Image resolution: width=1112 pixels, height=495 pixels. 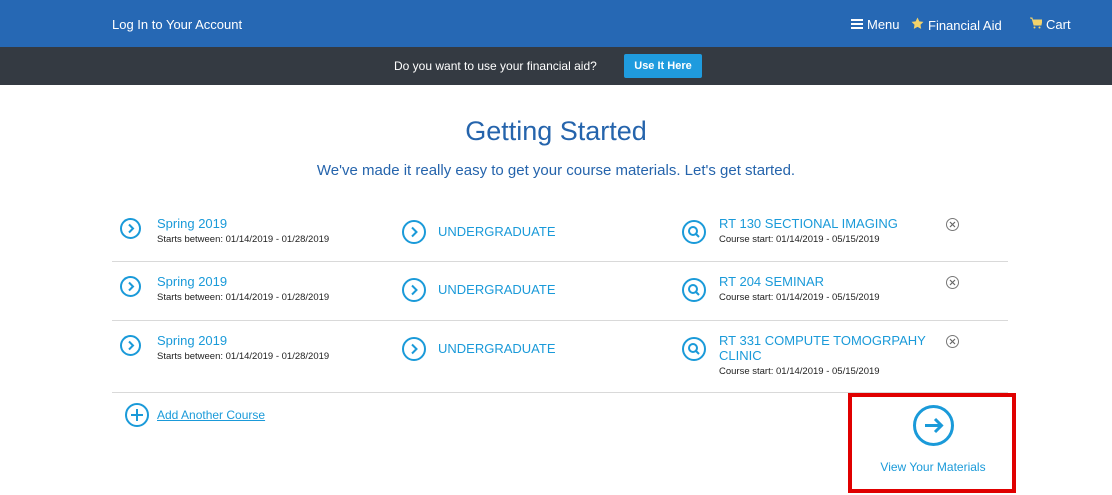 I want to click on cart-icon, so click(x=1036, y=24).